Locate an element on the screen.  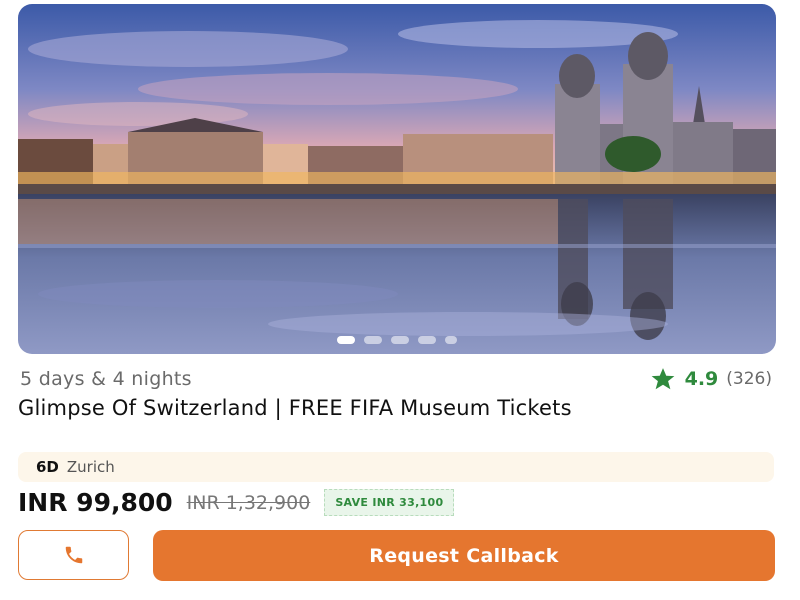
savings-badge: SAVE INR 33,100 is located at coordinates (389, 502).